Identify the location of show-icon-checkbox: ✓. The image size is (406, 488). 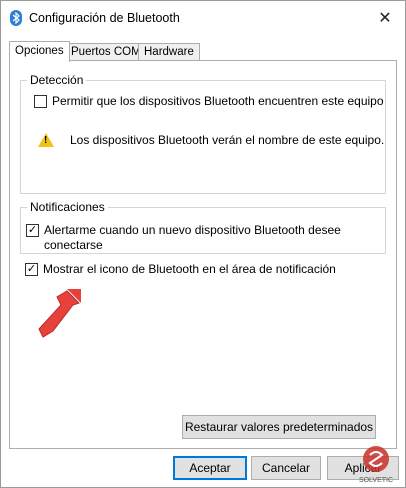
(31, 269).